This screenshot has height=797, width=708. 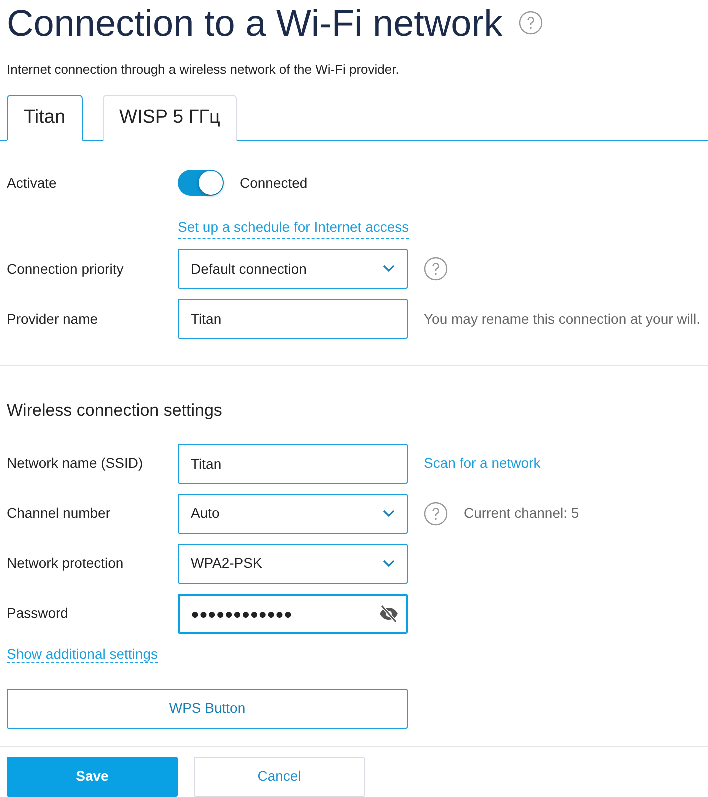 What do you see at coordinates (522, 514) in the screenshot?
I see `hint-text: Current channel: 5` at bounding box center [522, 514].